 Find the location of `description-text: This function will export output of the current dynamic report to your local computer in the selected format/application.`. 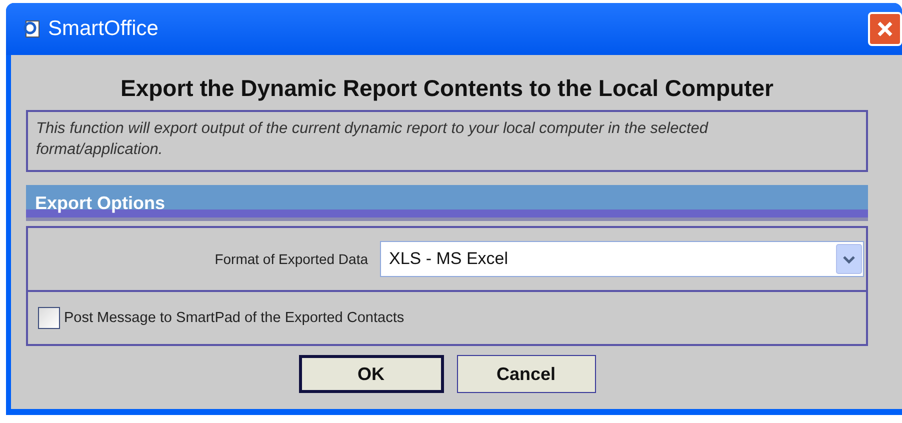

description-text: This function will export output of the current dynamic report to your local computer in the selected format/application. is located at coordinates (447, 141).